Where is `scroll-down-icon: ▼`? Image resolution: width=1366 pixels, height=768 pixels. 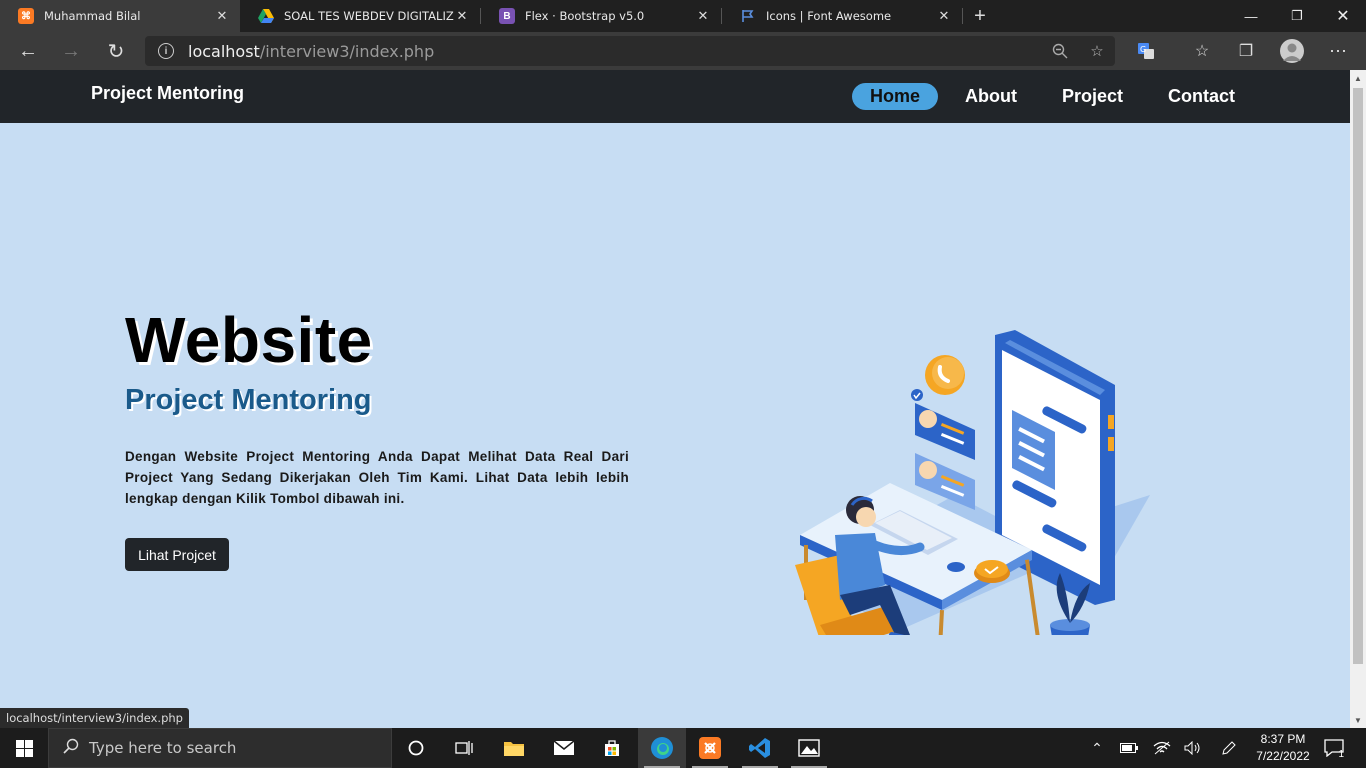 scroll-down-icon: ▼ is located at coordinates (1358, 720).